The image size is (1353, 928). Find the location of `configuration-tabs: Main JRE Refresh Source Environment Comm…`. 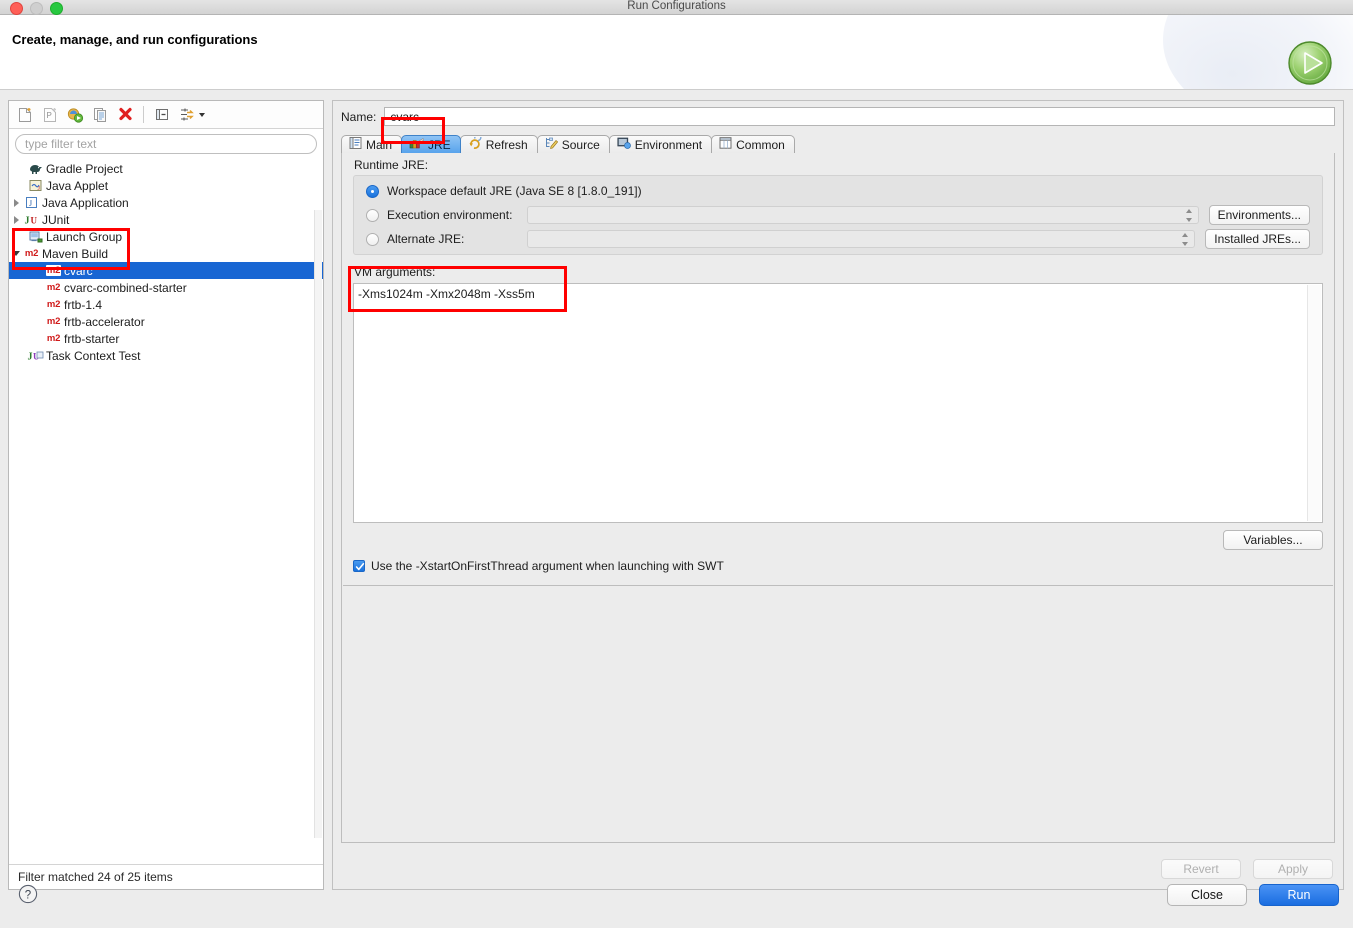

configuration-tabs: Main JRE Refresh Source Environment Comm… is located at coordinates (838, 143).